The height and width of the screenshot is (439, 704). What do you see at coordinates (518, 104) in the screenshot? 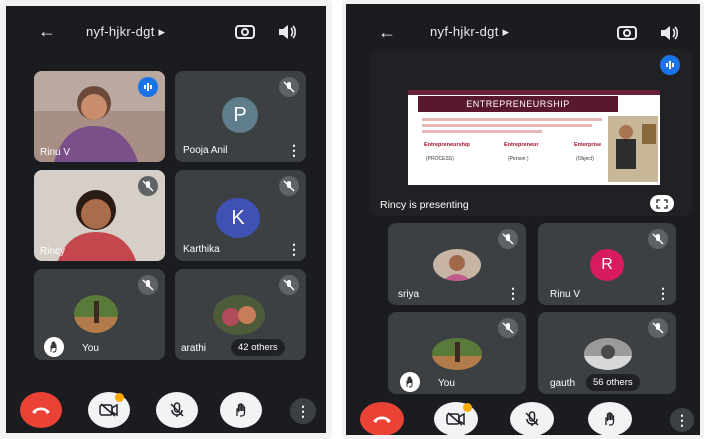
I see `slide-title: ENTREPRENEURSHIP` at bounding box center [518, 104].